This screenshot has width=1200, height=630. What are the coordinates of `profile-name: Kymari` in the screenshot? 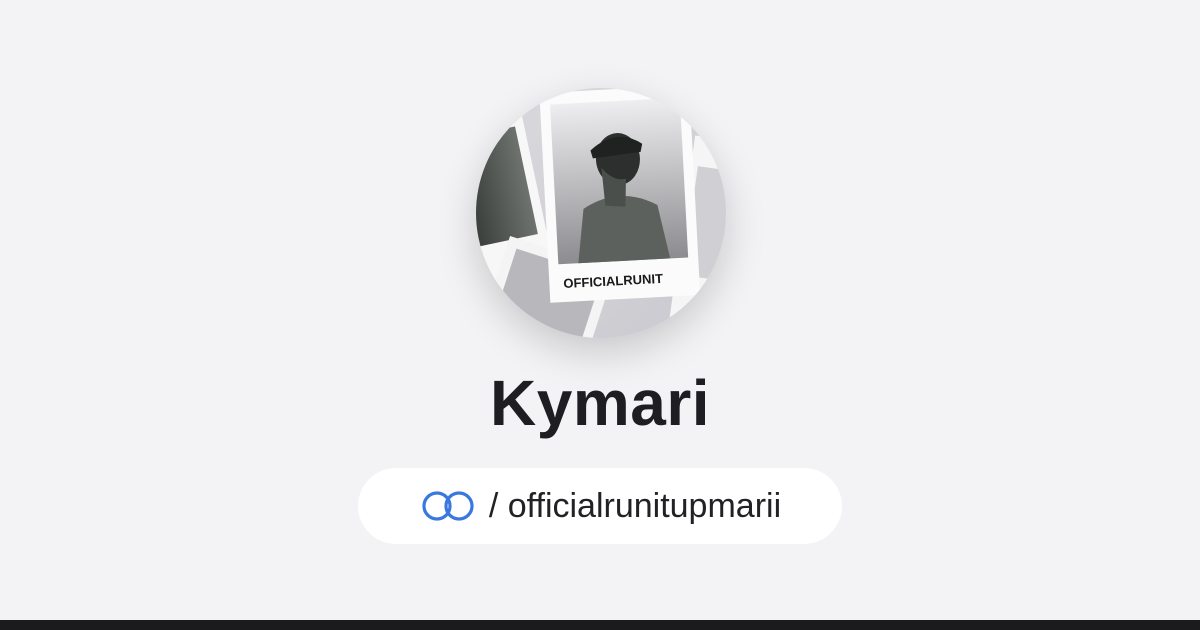 It's located at (600, 403).